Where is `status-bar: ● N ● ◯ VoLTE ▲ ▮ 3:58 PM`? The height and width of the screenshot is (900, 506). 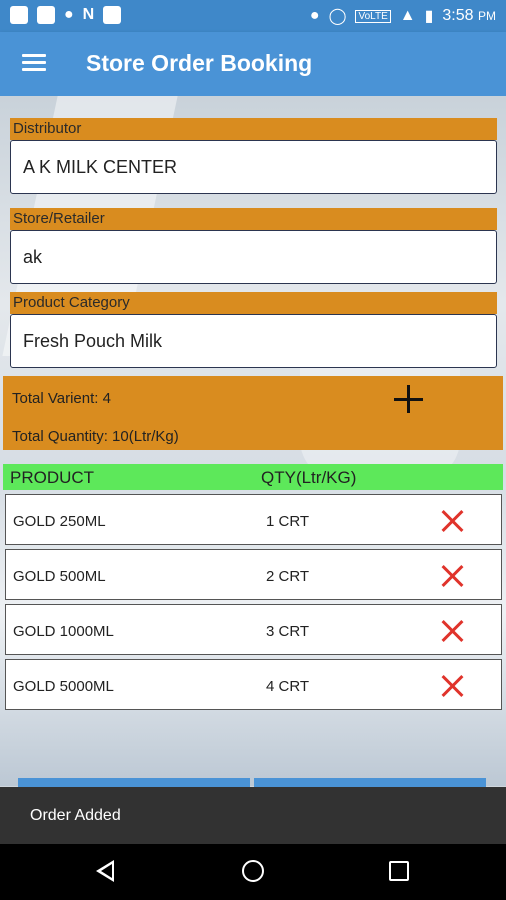
status-bar: ● N ● ◯ VoLTE ▲ ▮ 3:58 PM is located at coordinates (253, 16).